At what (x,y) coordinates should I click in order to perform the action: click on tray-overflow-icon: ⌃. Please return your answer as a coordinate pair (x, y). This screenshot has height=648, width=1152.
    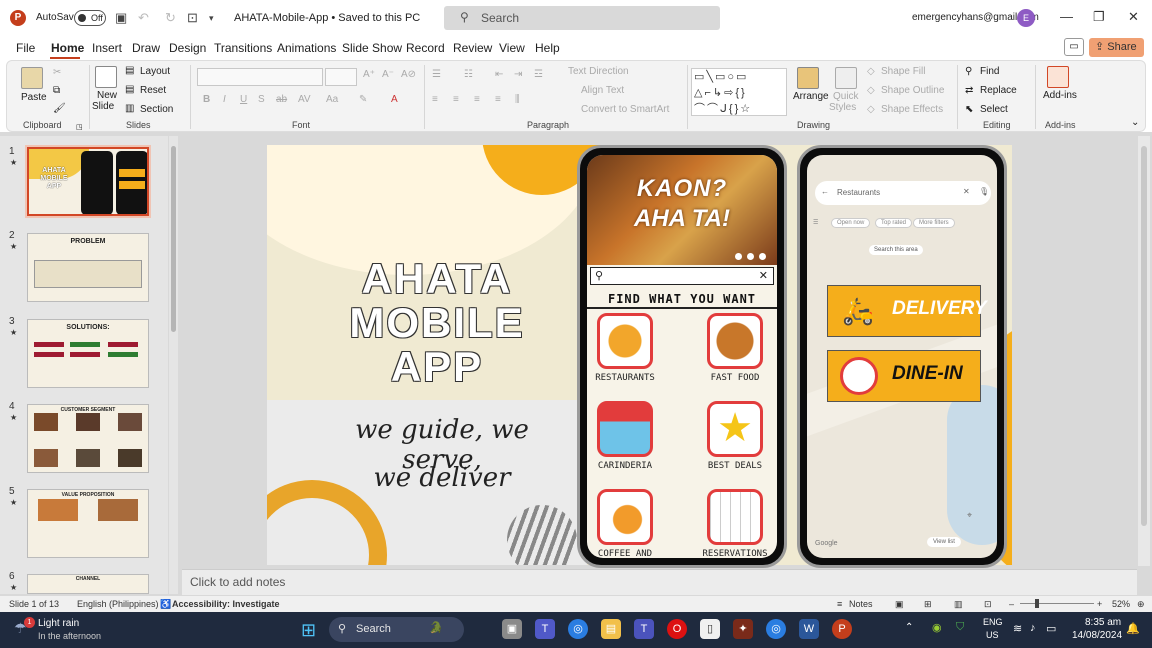
    Looking at the image, I should click on (909, 627).